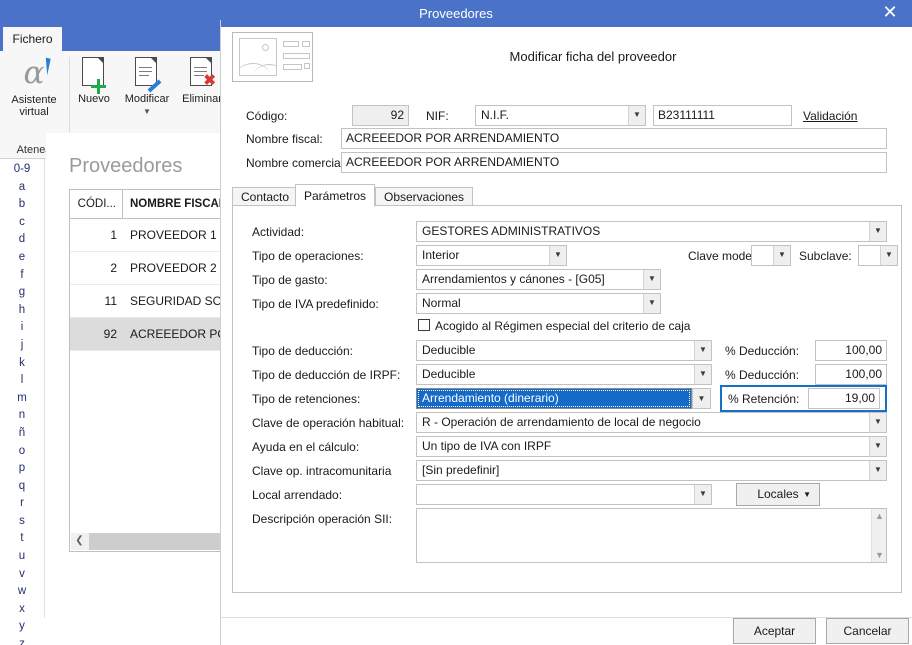 This screenshot has width=912, height=645. What do you see at coordinates (424, 196) in the screenshot?
I see `tab-observaciones: Observaciones` at bounding box center [424, 196].